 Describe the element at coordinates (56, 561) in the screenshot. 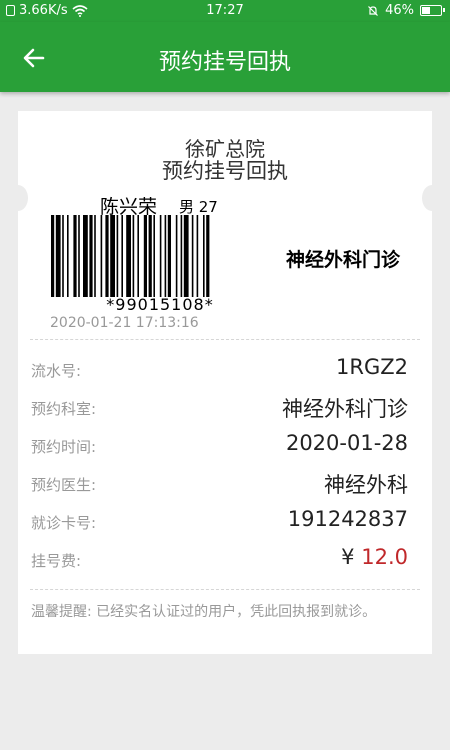

I see `fee-label: 挂号费:` at that location.